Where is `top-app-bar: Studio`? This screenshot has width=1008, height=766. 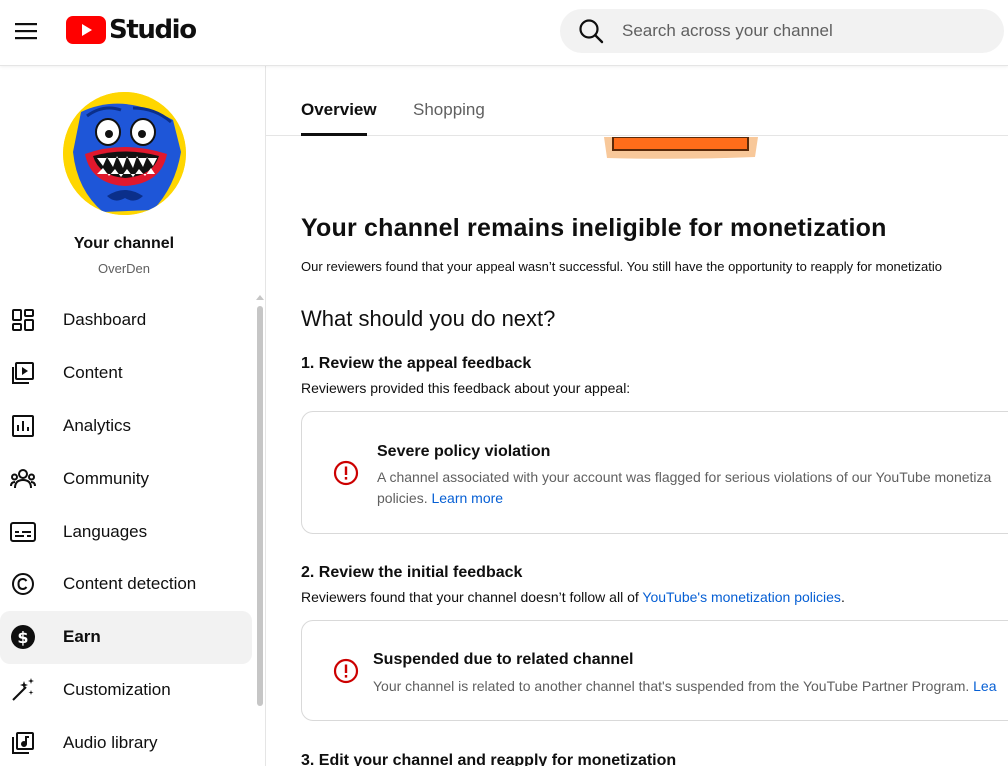 top-app-bar: Studio is located at coordinates (504, 33).